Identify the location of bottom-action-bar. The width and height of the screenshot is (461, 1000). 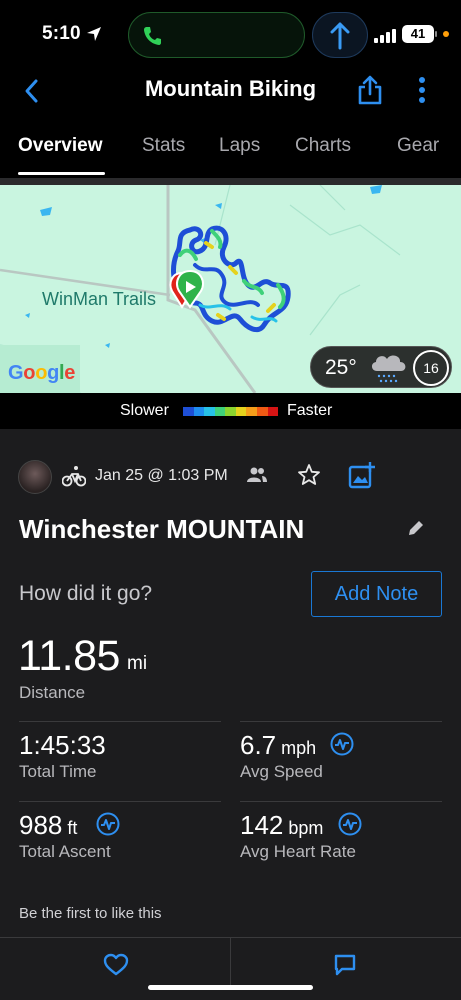
(230, 968).